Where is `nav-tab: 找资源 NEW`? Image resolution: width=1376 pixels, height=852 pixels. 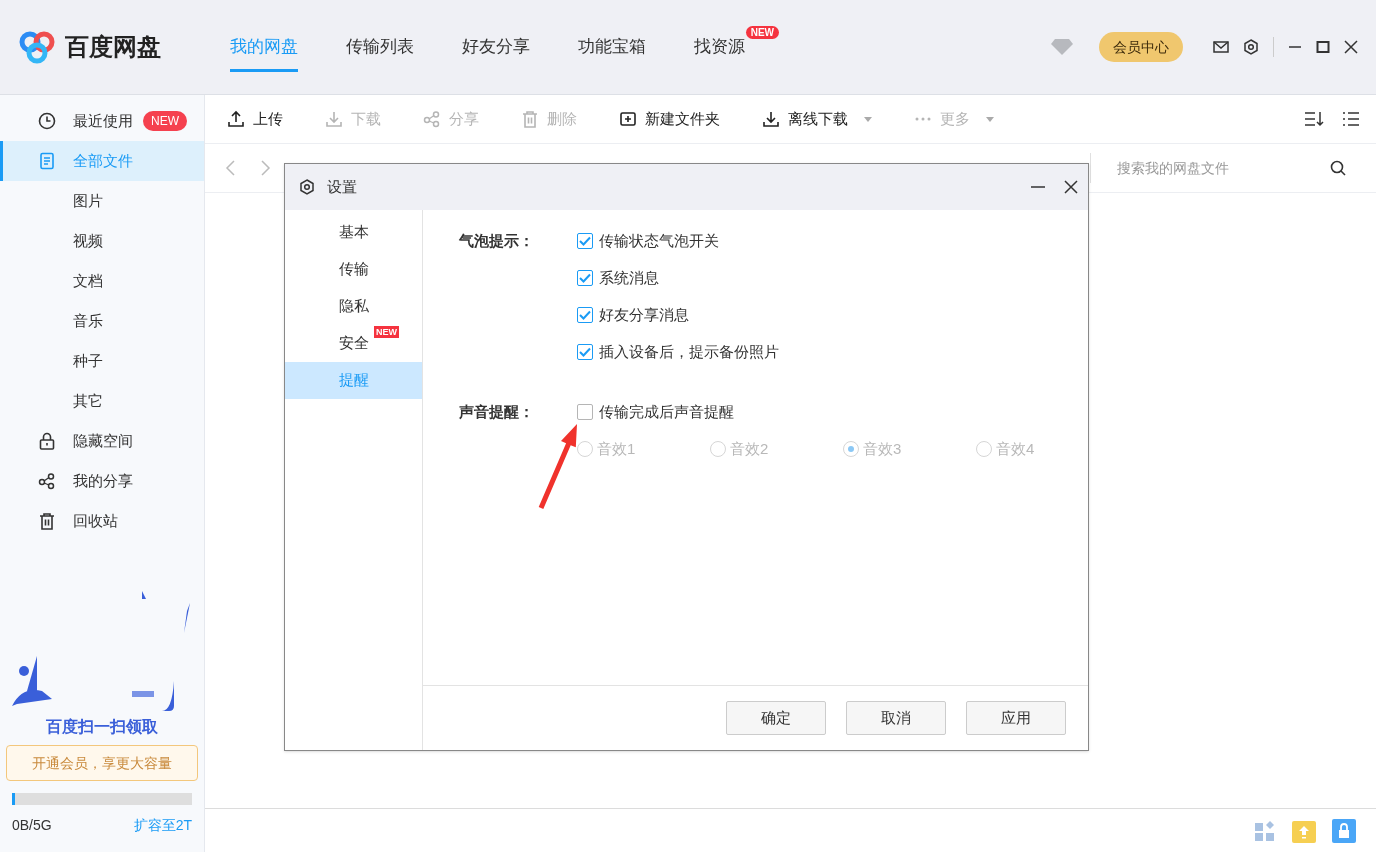
nav-tab: 找资源 NEW is located at coordinates (736, 47).